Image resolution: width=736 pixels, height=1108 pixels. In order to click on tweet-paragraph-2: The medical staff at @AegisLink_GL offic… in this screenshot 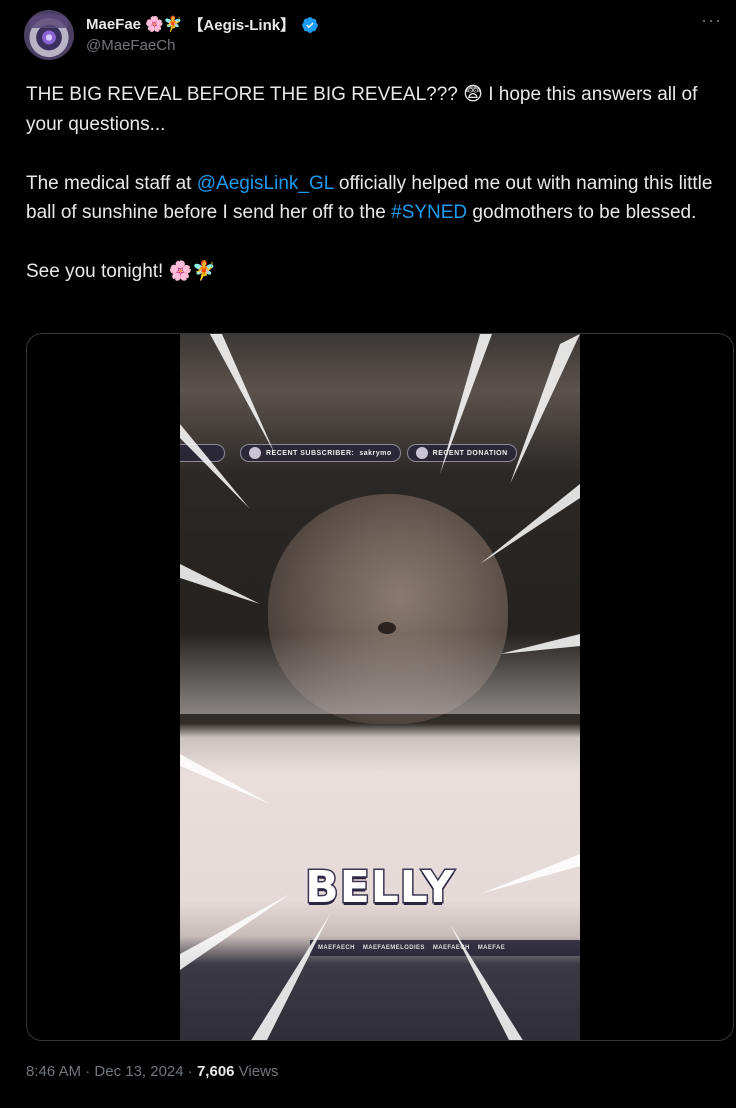, I will do `click(376, 198)`.